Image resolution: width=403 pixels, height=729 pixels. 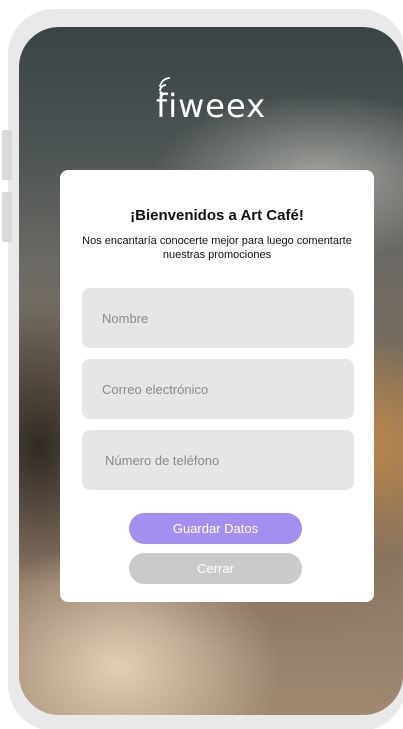 I want to click on logo-wordmark: fiweex, so click(x=211, y=101).